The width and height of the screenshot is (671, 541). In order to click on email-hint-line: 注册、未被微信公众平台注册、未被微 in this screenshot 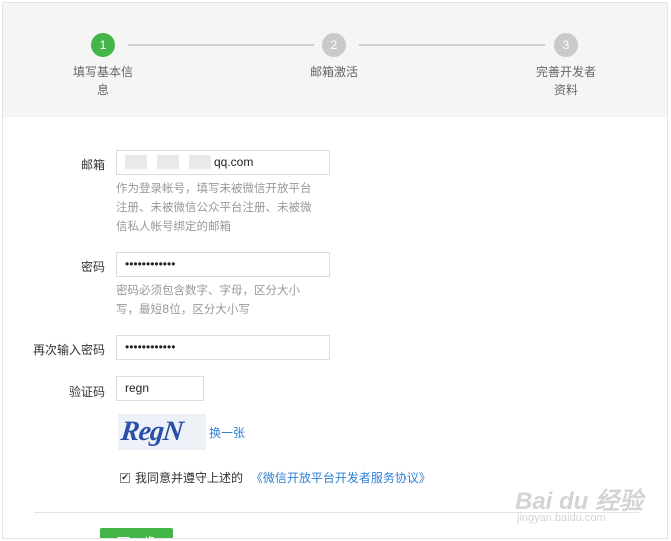, I will do `click(214, 207)`.